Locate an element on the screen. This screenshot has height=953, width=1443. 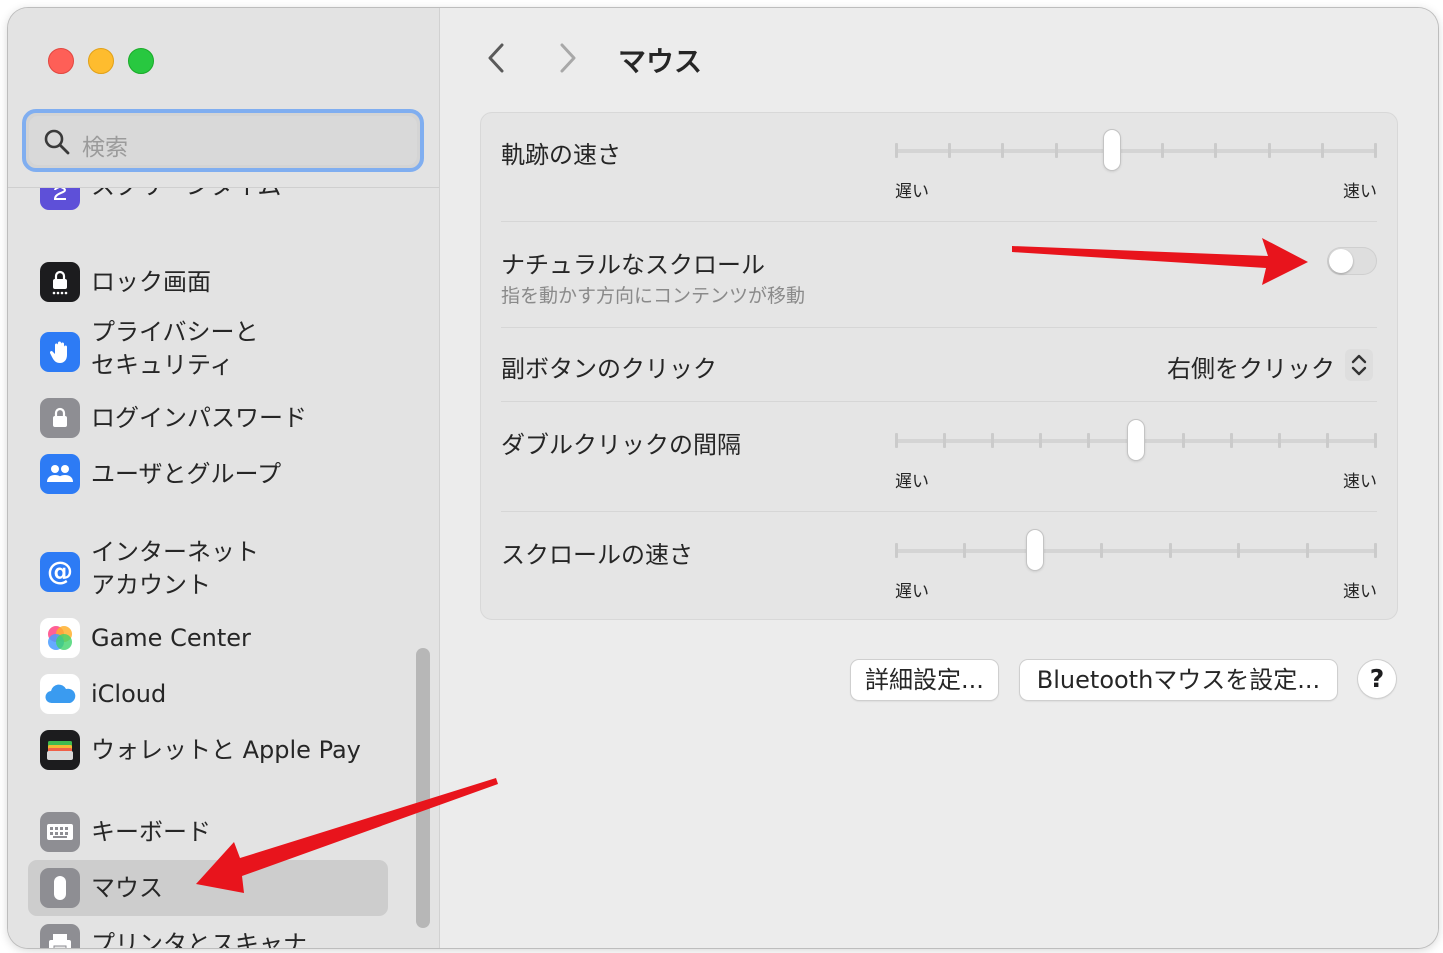
sidebar-item-users-groups: ユーザとグループ is located at coordinates (208, 474).